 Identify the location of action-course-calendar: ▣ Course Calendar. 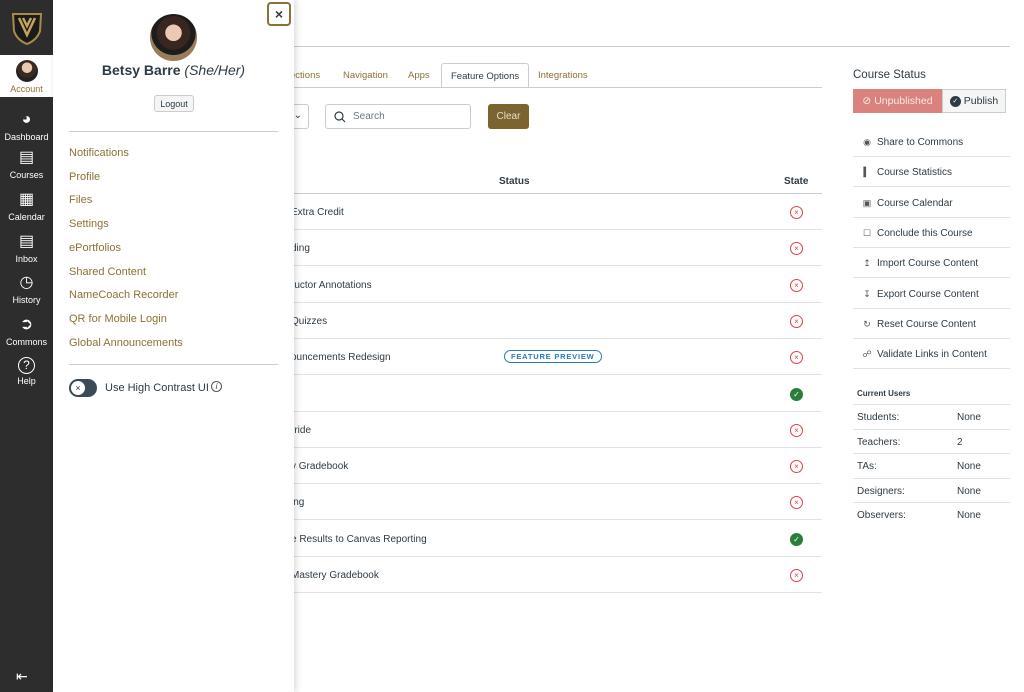
(931, 203).